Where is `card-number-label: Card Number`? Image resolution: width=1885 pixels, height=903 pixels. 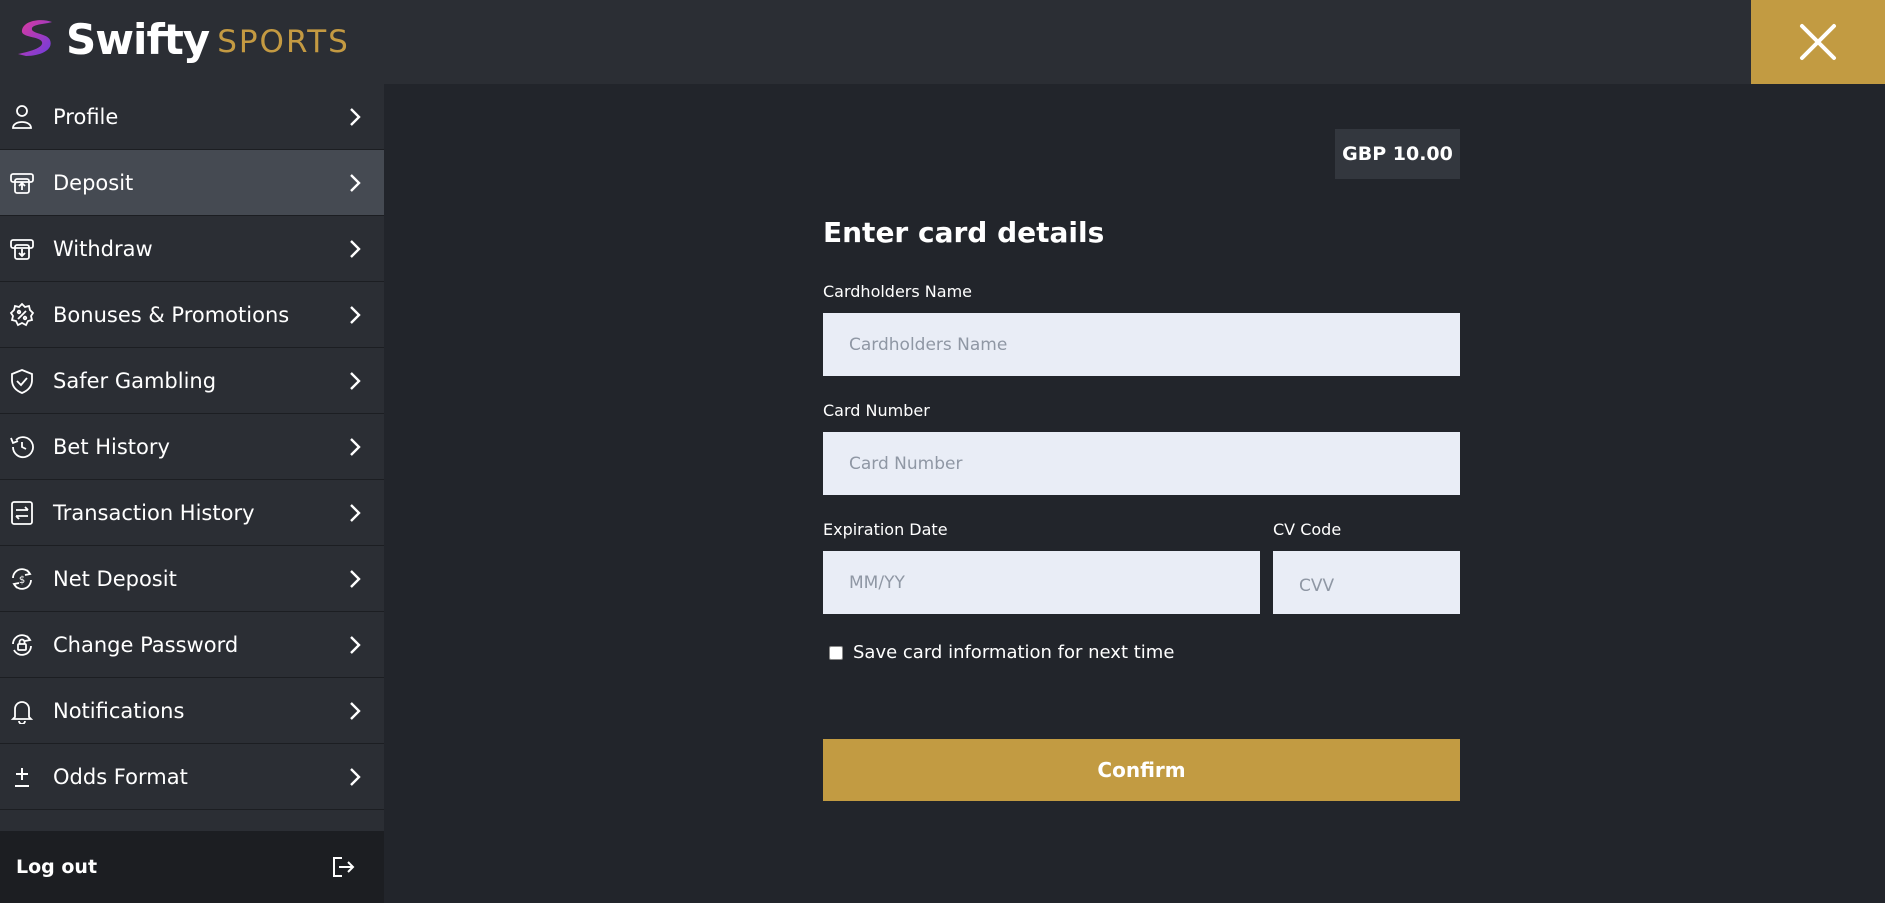
card-number-label: Card Number is located at coordinates (876, 410).